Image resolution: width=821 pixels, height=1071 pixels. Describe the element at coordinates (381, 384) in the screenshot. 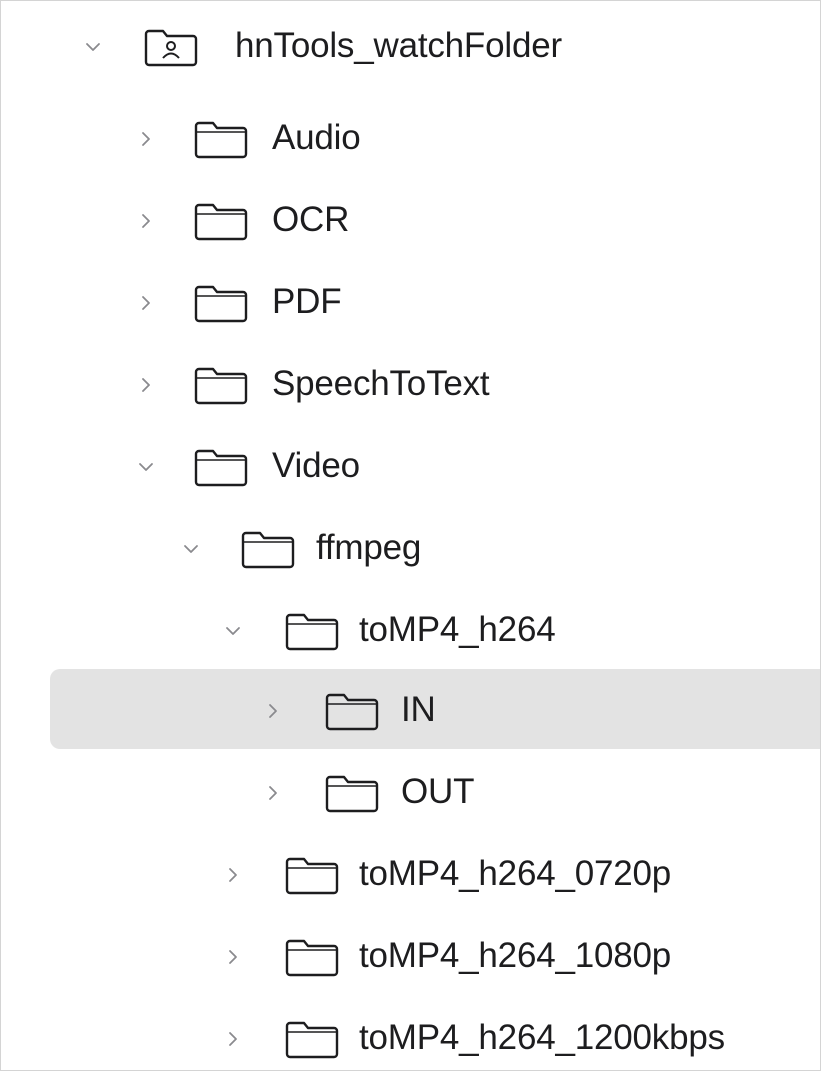

I see `tree-row-label: SpeechToText` at that location.